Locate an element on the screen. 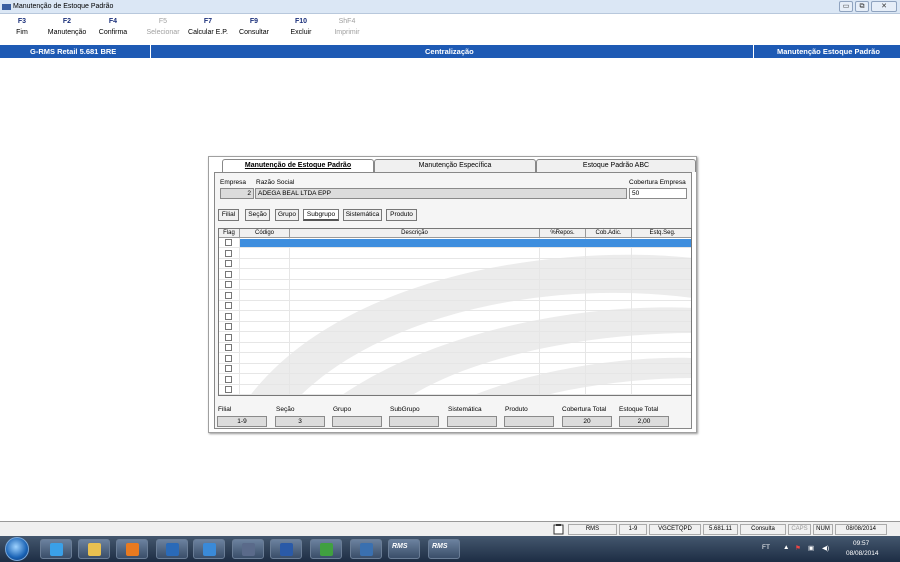 The height and width of the screenshot is (562, 900). restore-button: ⧉ is located at coordinates (862, 6).